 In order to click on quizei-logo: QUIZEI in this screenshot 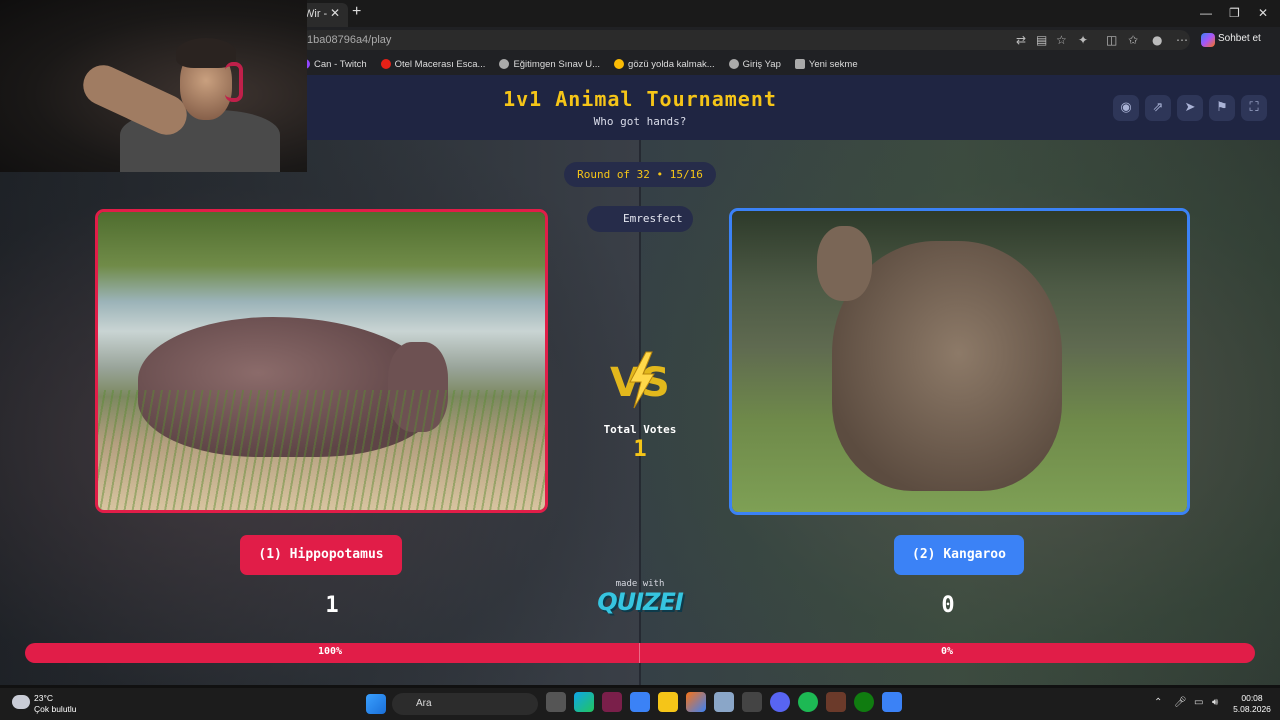, I will do `click(640, 602)`.